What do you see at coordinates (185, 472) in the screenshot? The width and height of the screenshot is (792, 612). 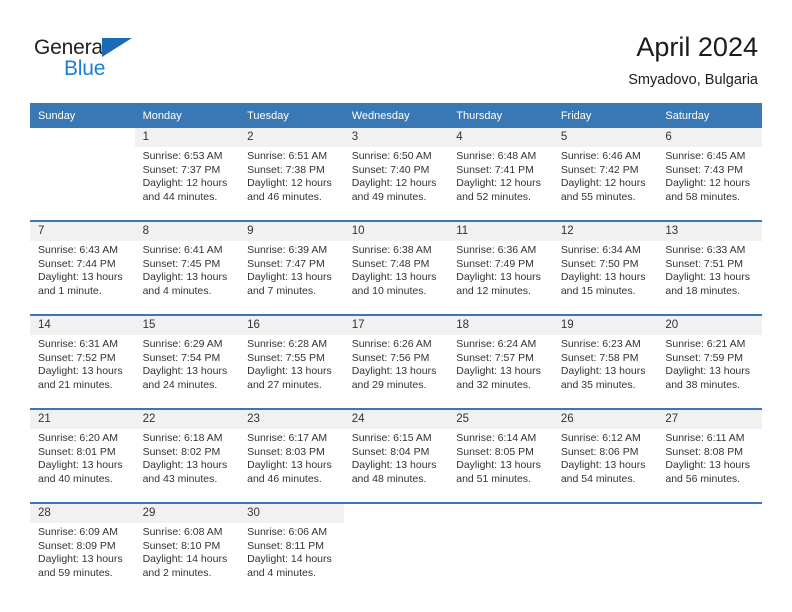 I see `daylight-text: Daylight: 13 hours and 43 minutes.` at bounding box center [185, 472].